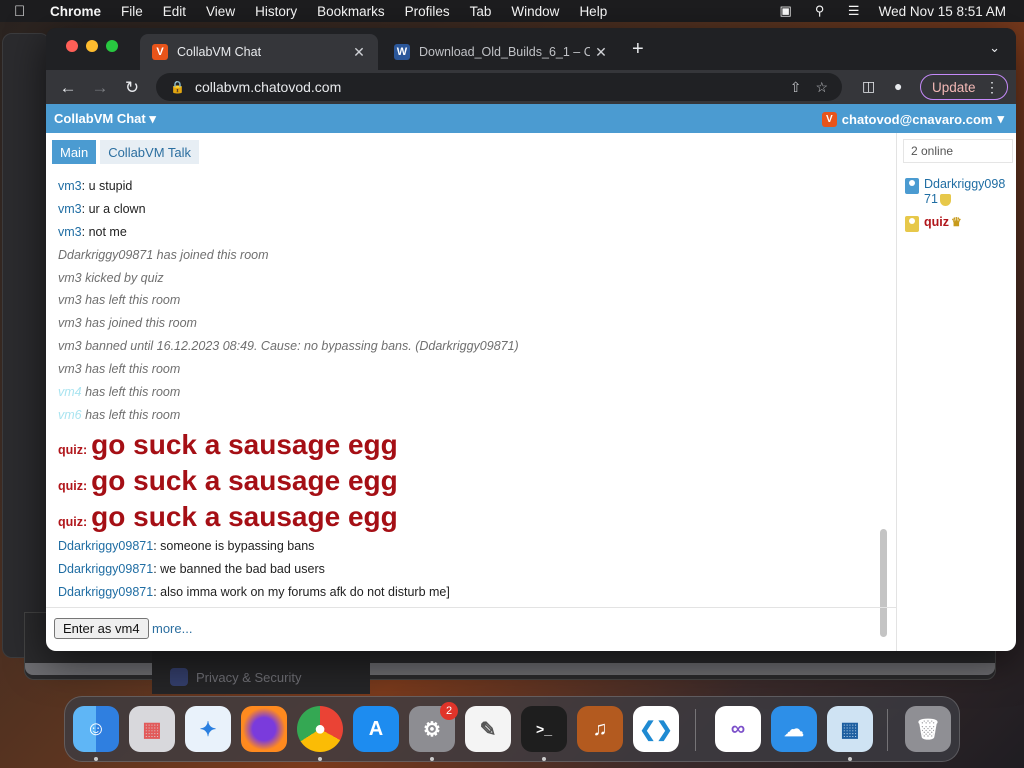 The width and height of the screenshot is (1024, 768). What do you see at coordinates (132, 88) in the screenshot?
I see `reload-icon: ↻` at bounding box center [132, 88].